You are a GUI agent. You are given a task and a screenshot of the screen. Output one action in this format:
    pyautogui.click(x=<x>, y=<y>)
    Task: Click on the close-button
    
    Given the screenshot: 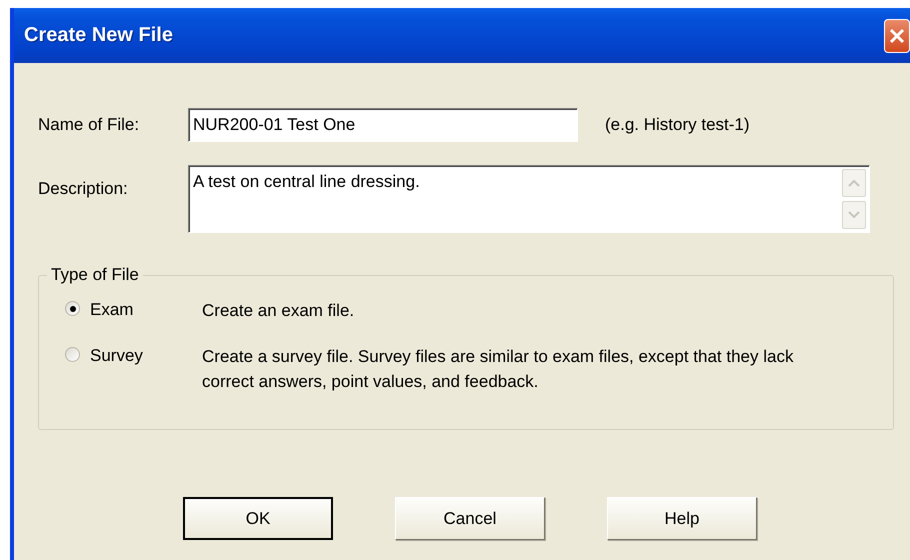 What is the action you would take?
    pyautogui.click(x=897, y=35)
    